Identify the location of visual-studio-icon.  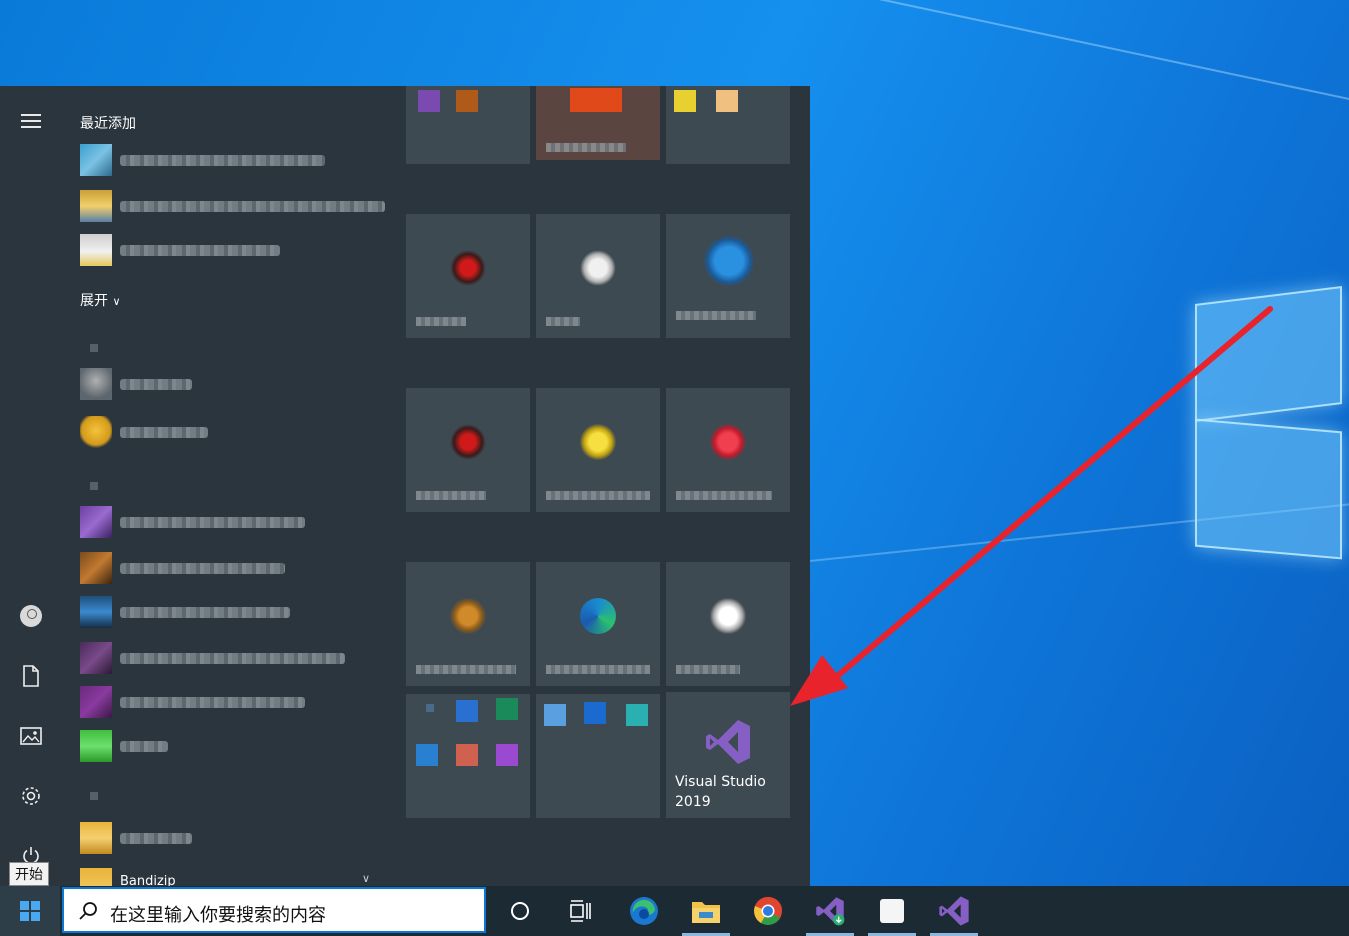
(954, 911).